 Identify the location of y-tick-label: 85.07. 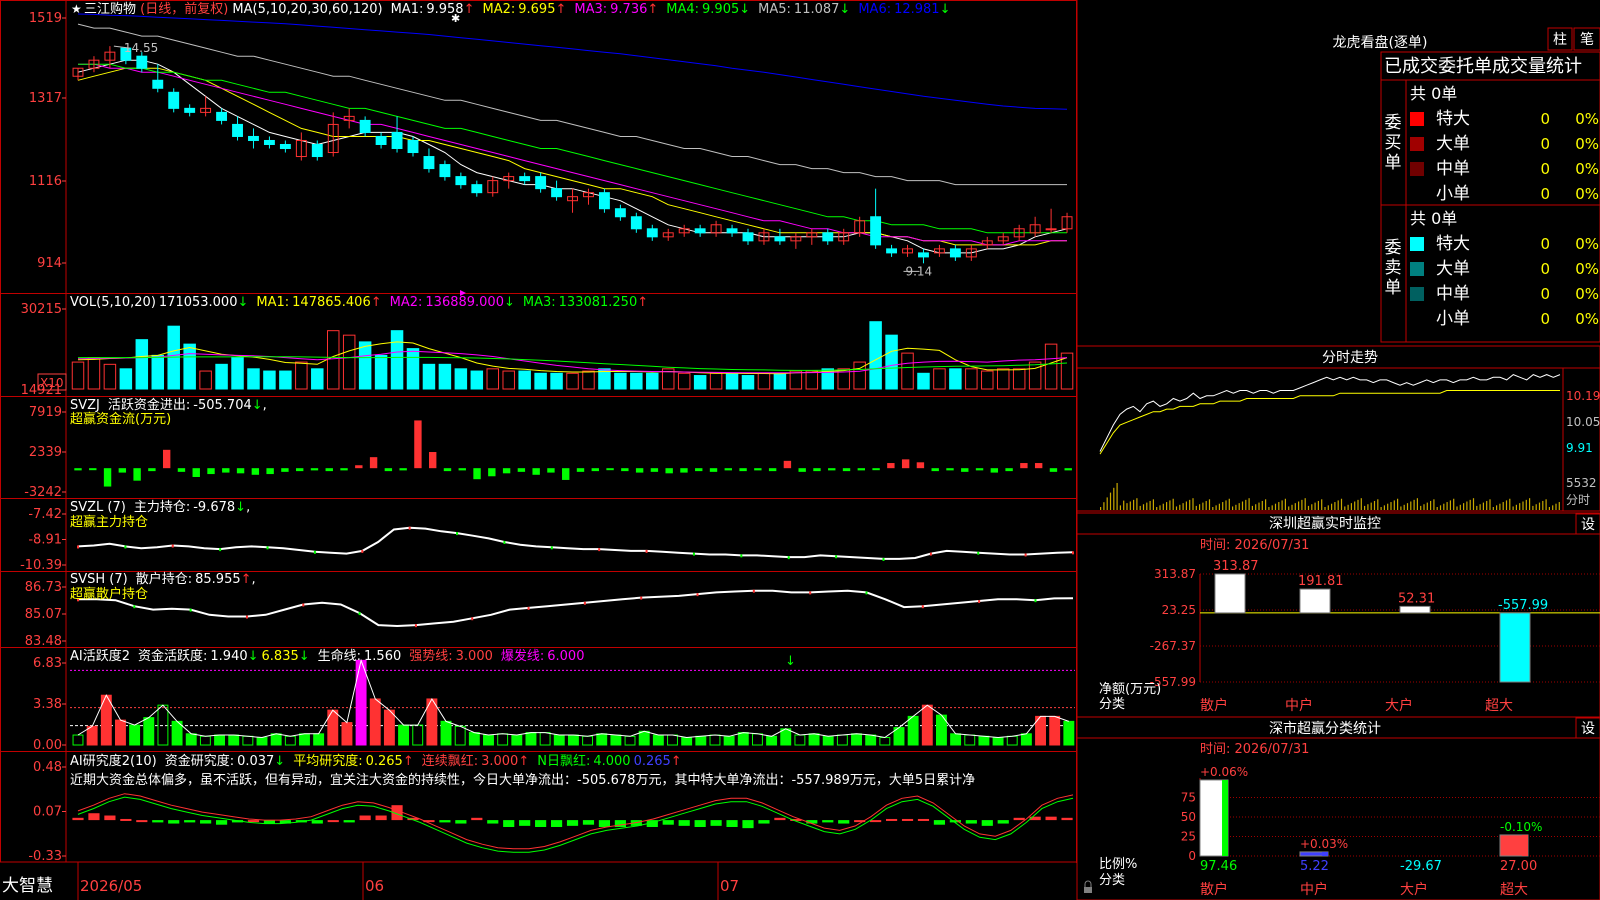
(43, 614).